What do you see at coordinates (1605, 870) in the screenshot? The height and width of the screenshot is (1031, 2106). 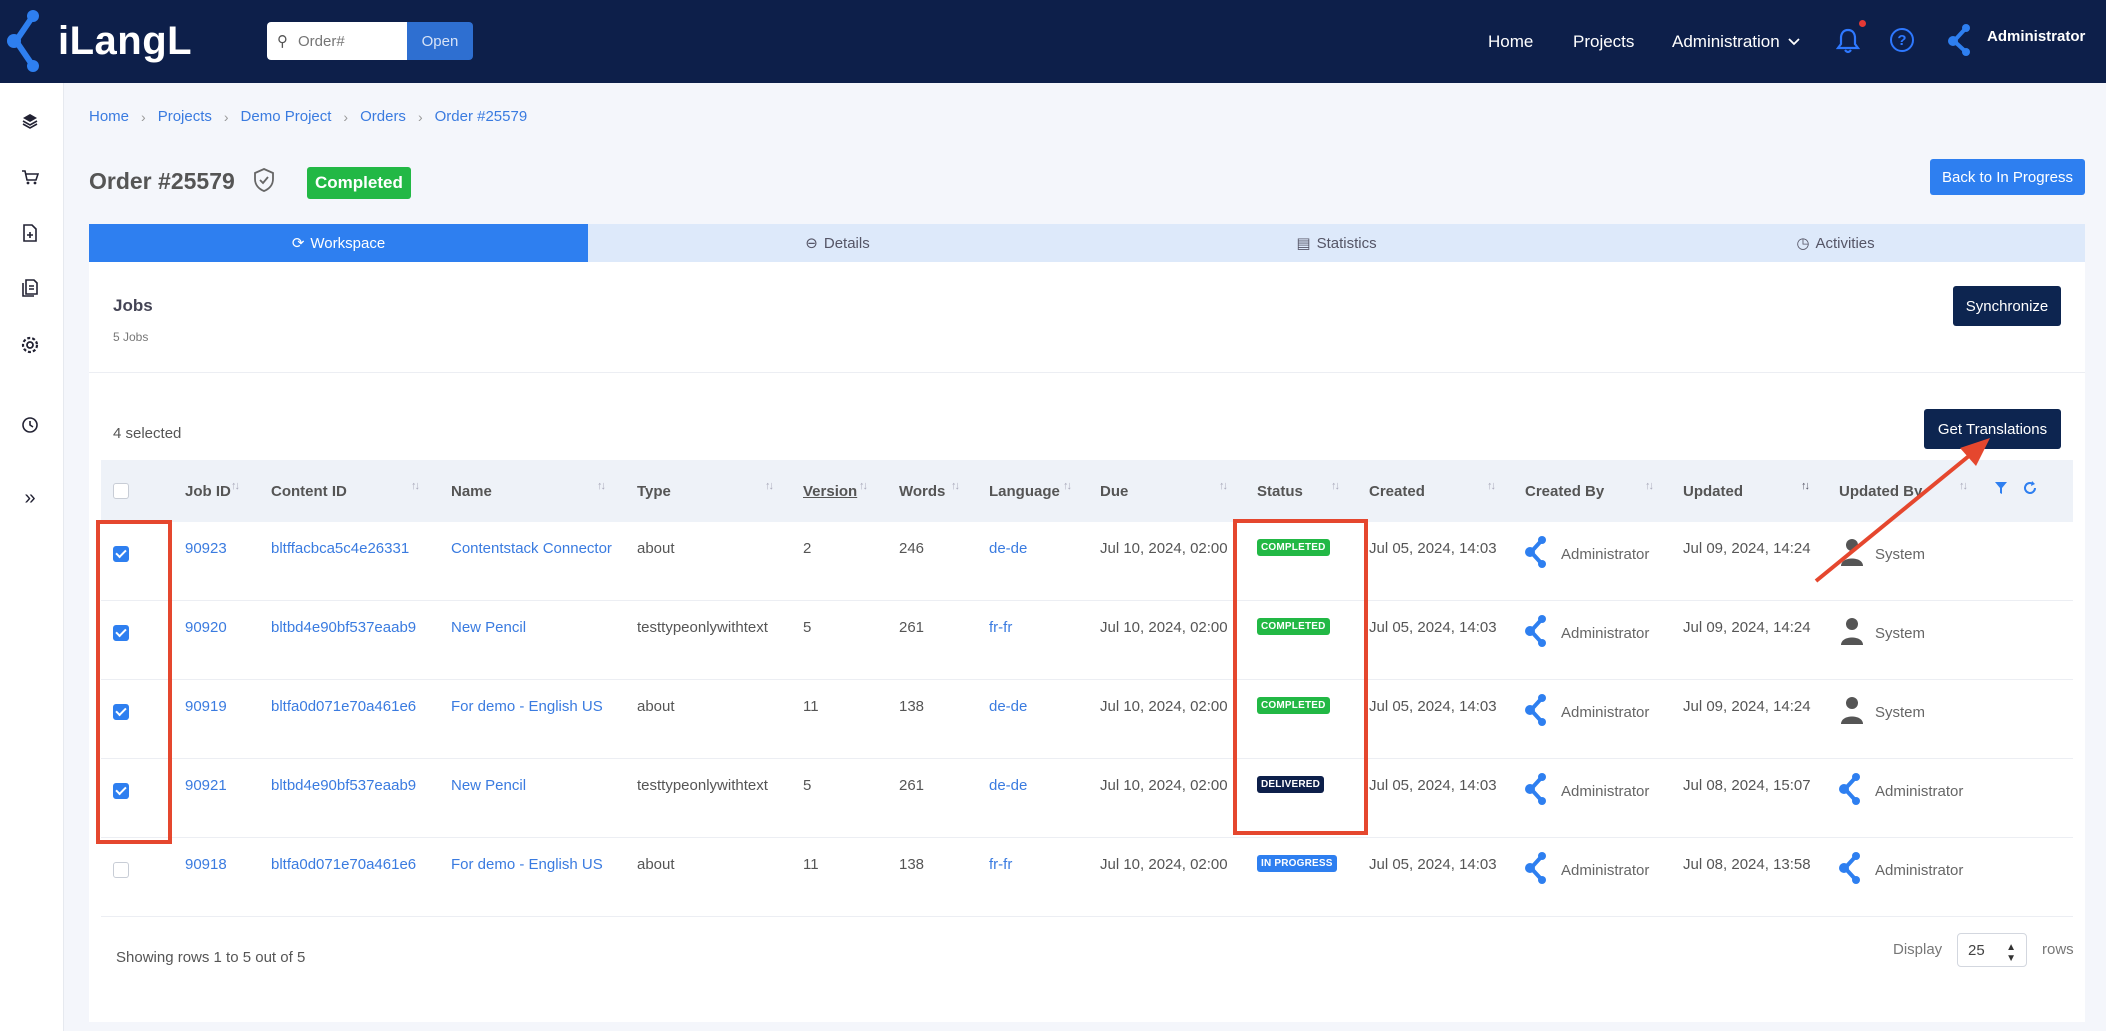 I see `created-by-name: Administrator` at bounding box center [1605, 870].